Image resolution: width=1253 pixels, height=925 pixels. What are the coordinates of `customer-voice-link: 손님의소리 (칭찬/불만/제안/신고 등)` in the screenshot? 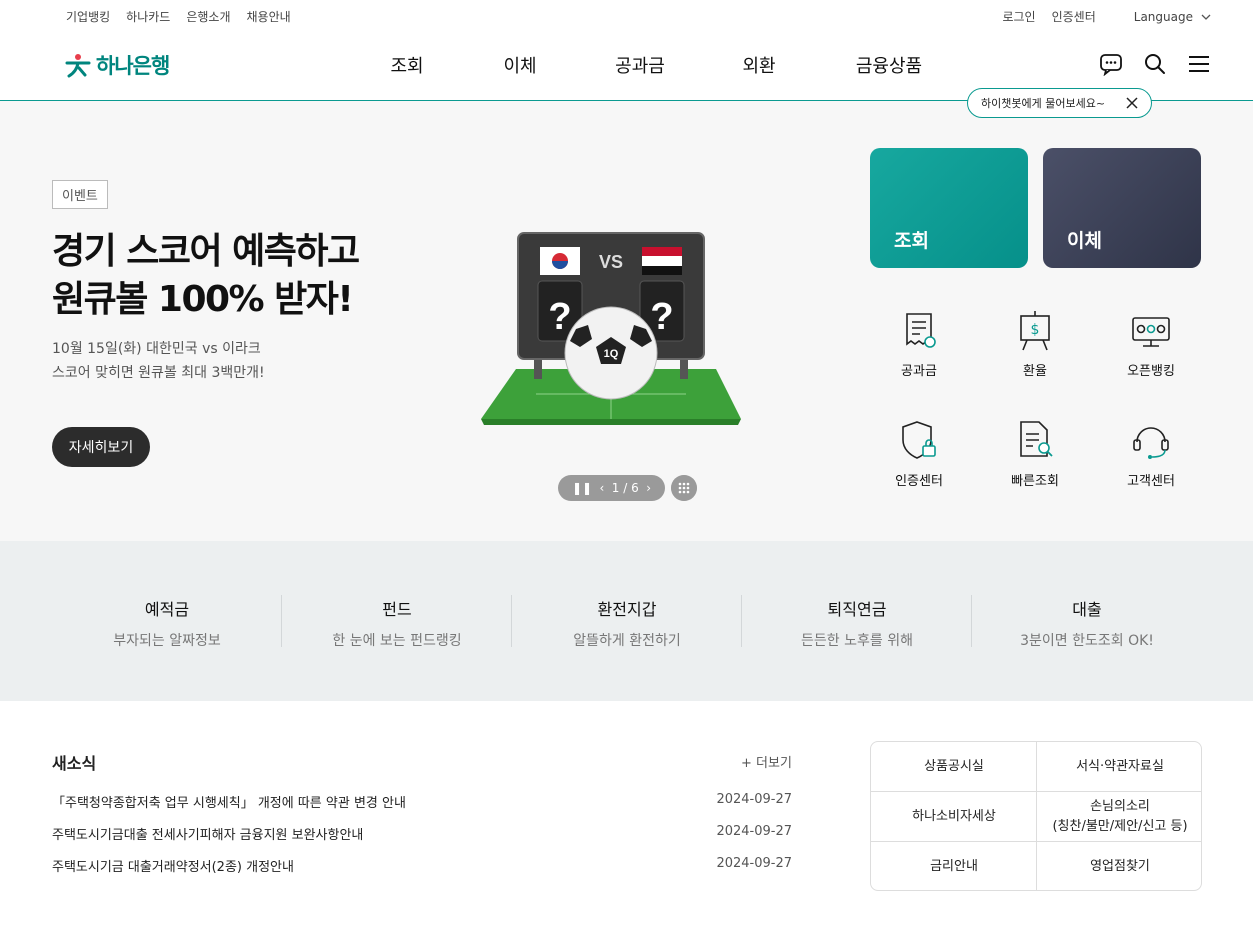 It's located at (1119, 817).